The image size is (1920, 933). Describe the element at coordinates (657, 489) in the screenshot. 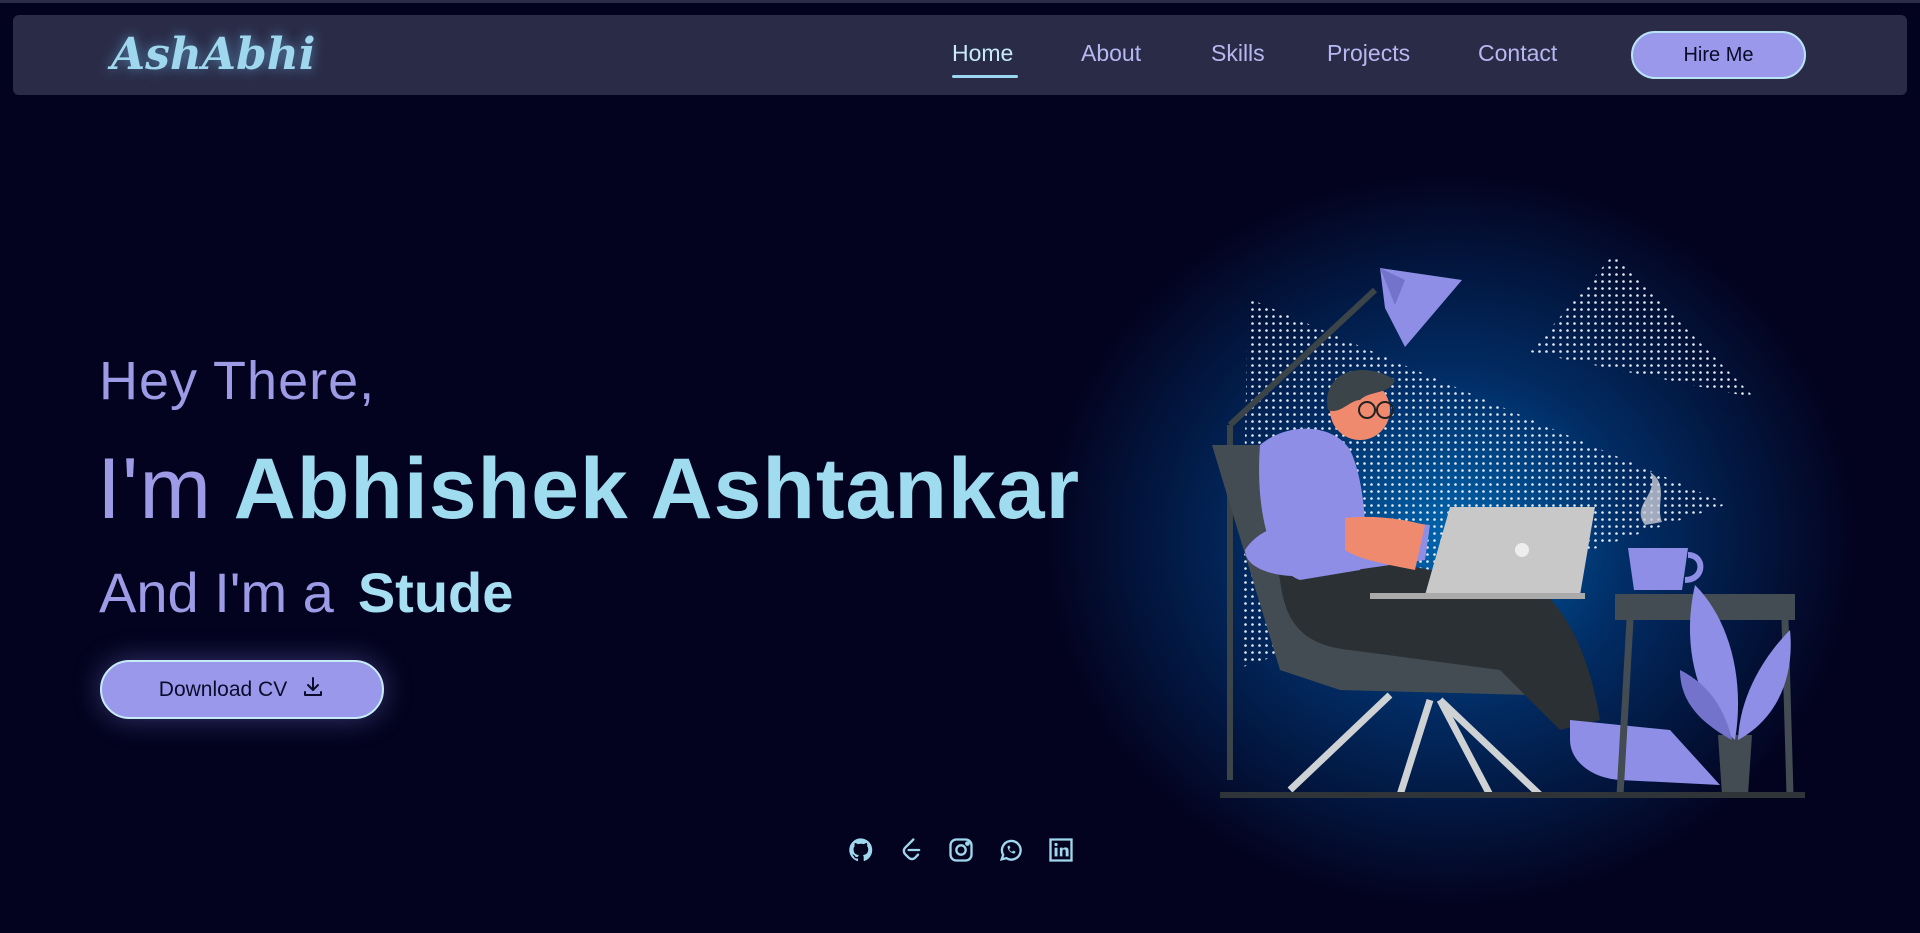

I see `person-name: Abhishek Ashtankar` at that location.